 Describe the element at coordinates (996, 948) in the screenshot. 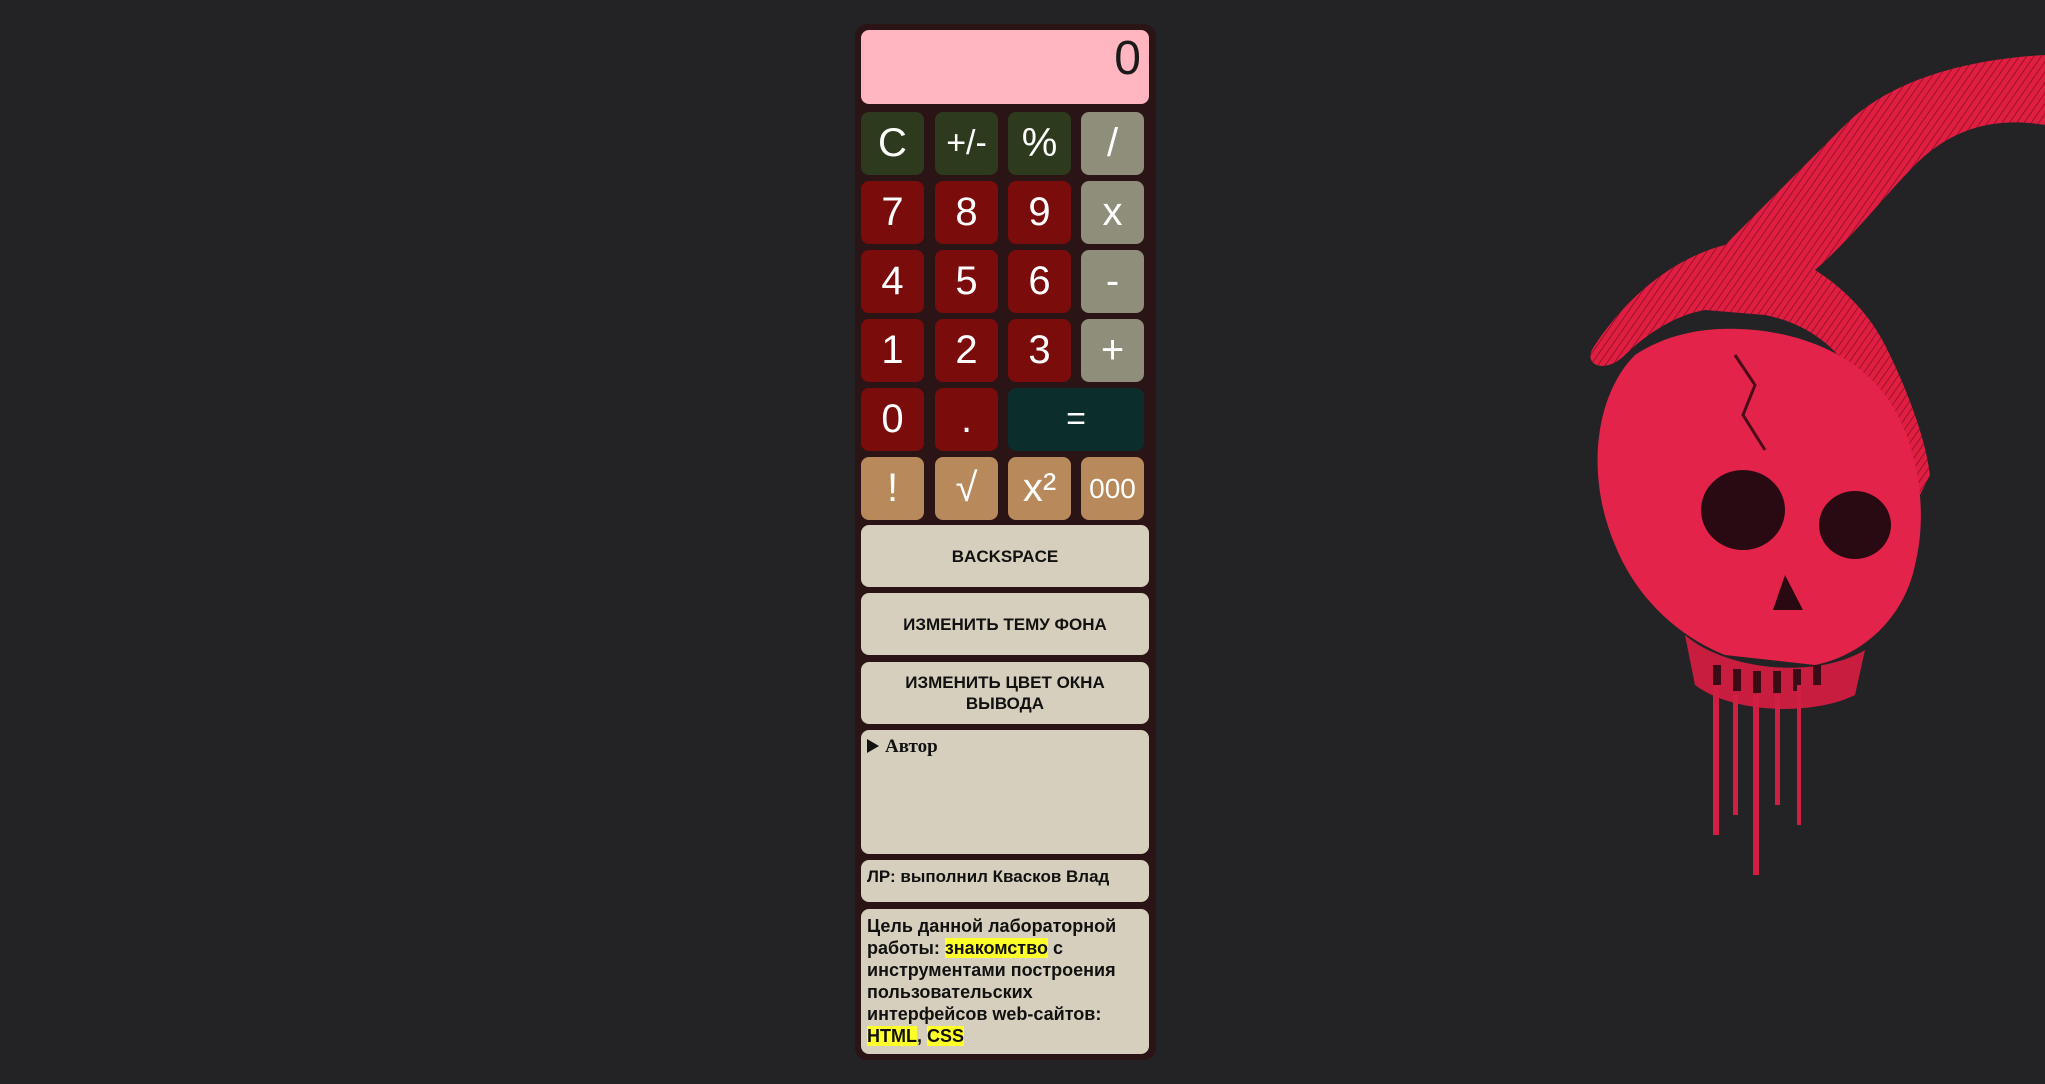

I see `goal-highlight-familiarity: знакомство` at that location.